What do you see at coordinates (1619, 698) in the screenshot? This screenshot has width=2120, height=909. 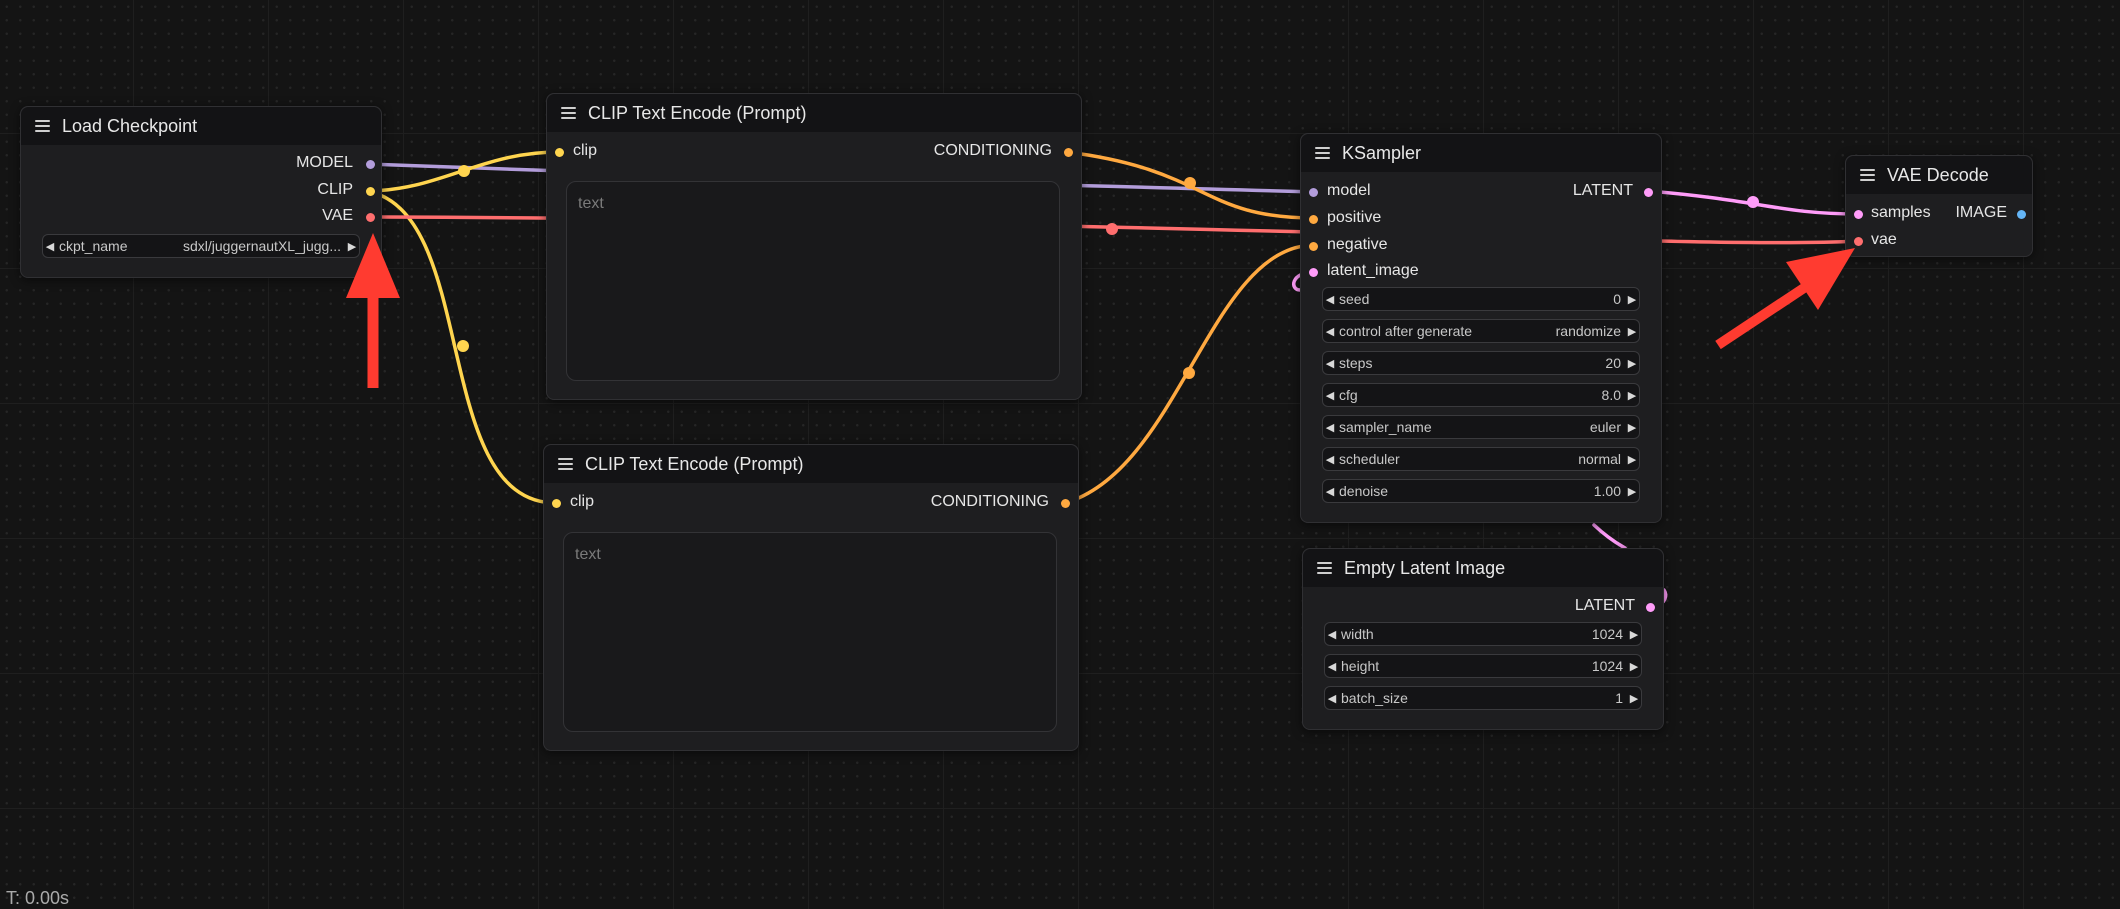 I see `widget-value: 1` at bounding box center [1619, 698].